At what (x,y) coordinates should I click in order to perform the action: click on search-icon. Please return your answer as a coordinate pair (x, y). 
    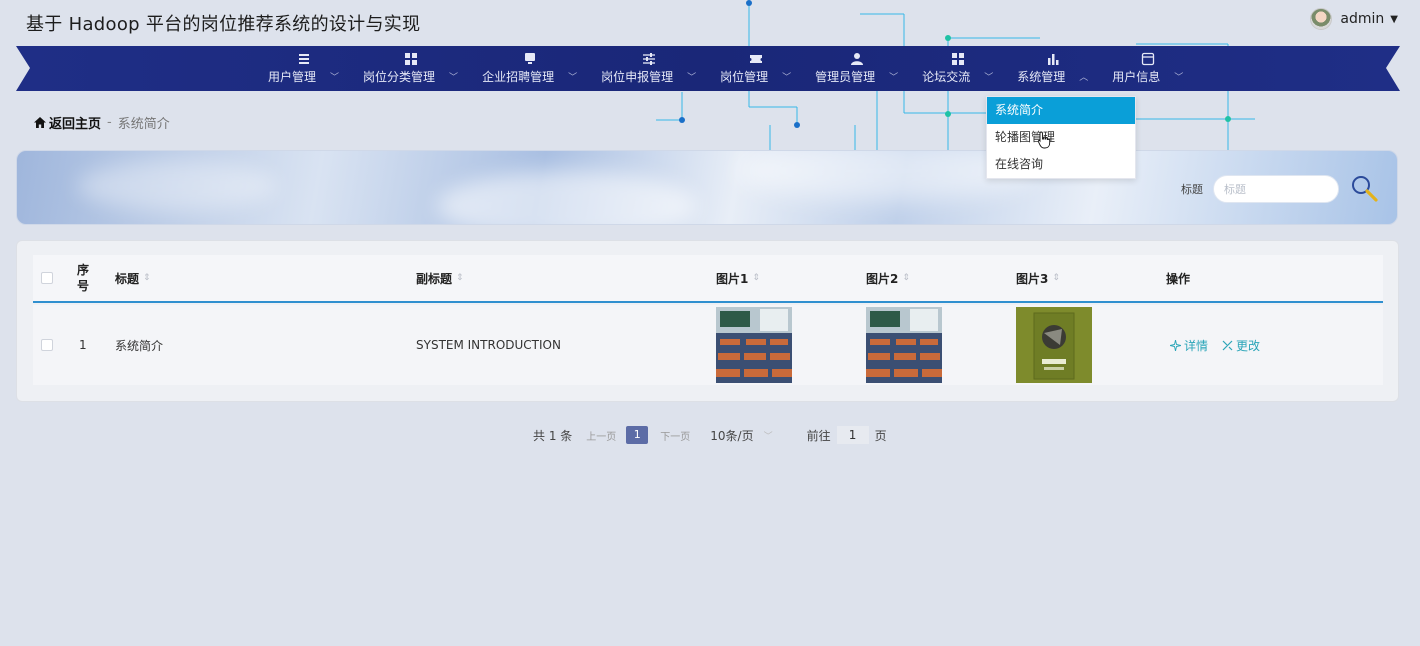
    Looking at the image, I should click on (1364, 188).